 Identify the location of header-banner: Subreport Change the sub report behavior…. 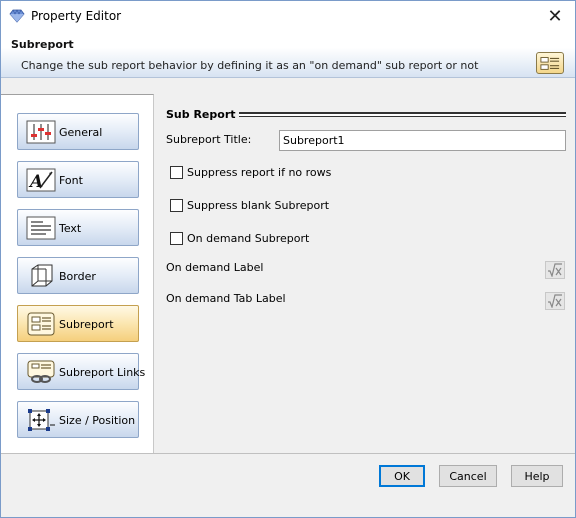
(288, 55).